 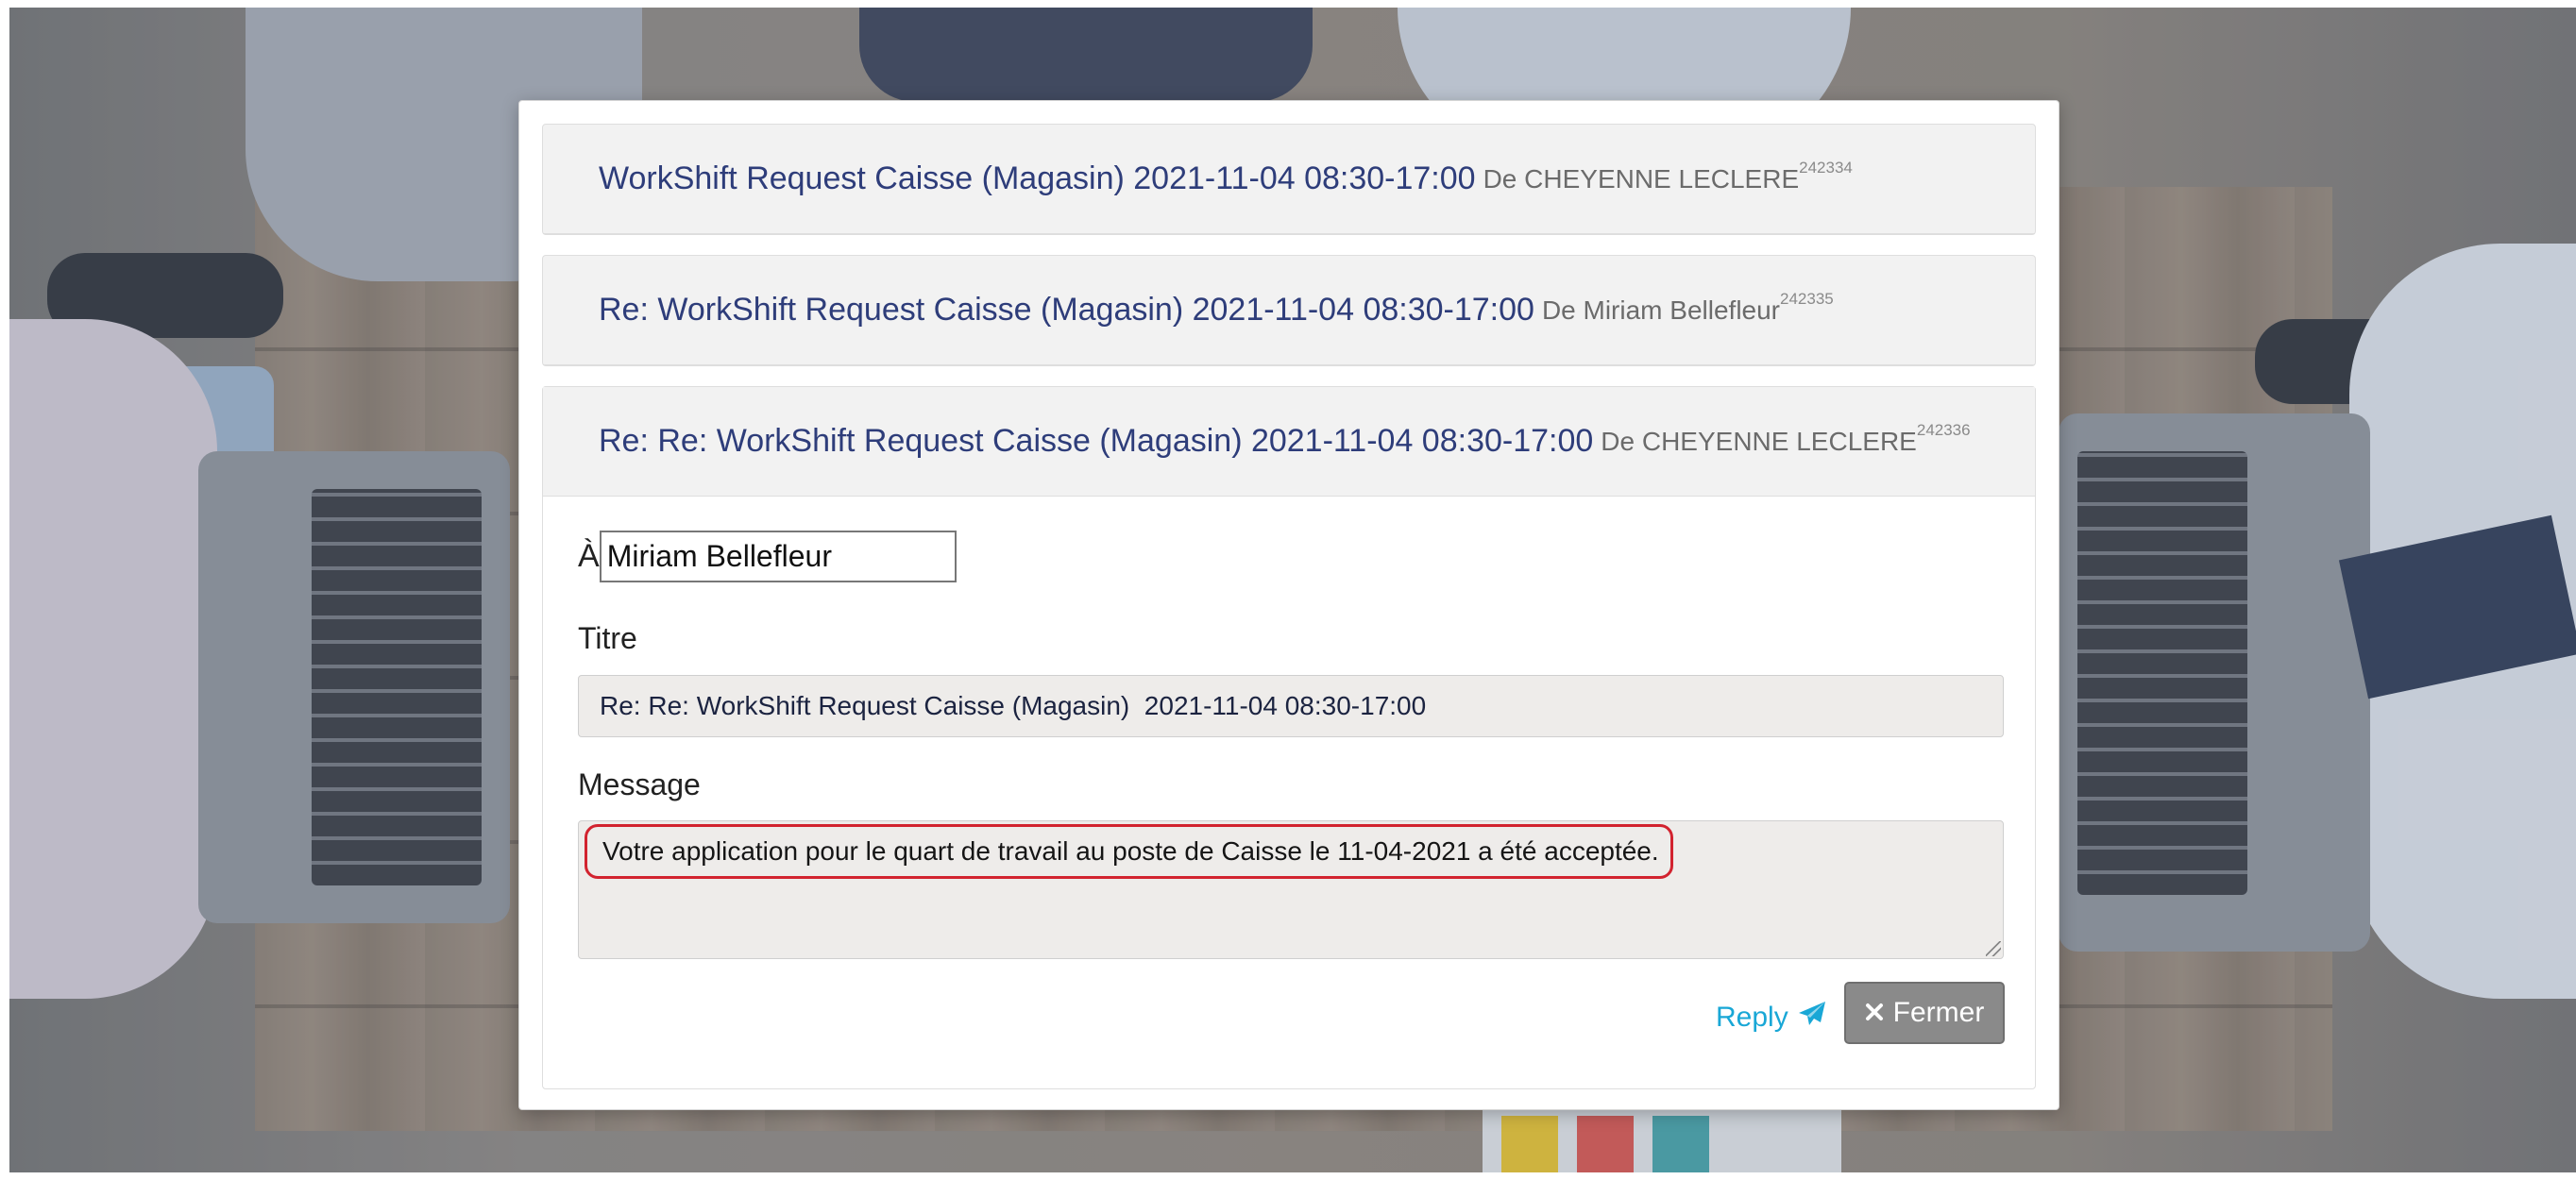 What do you see at coordinates (607, 638) in the screenshot?
I see `title-label: Titre` at bounding box center [607, 638].